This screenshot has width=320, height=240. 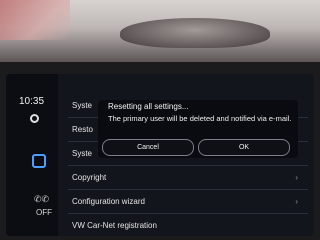 What do you see at coordinates (114, 225) in the screenshot?
I see `menu-item-label: VW Car-Net registration` at bounding box center [114, 225].